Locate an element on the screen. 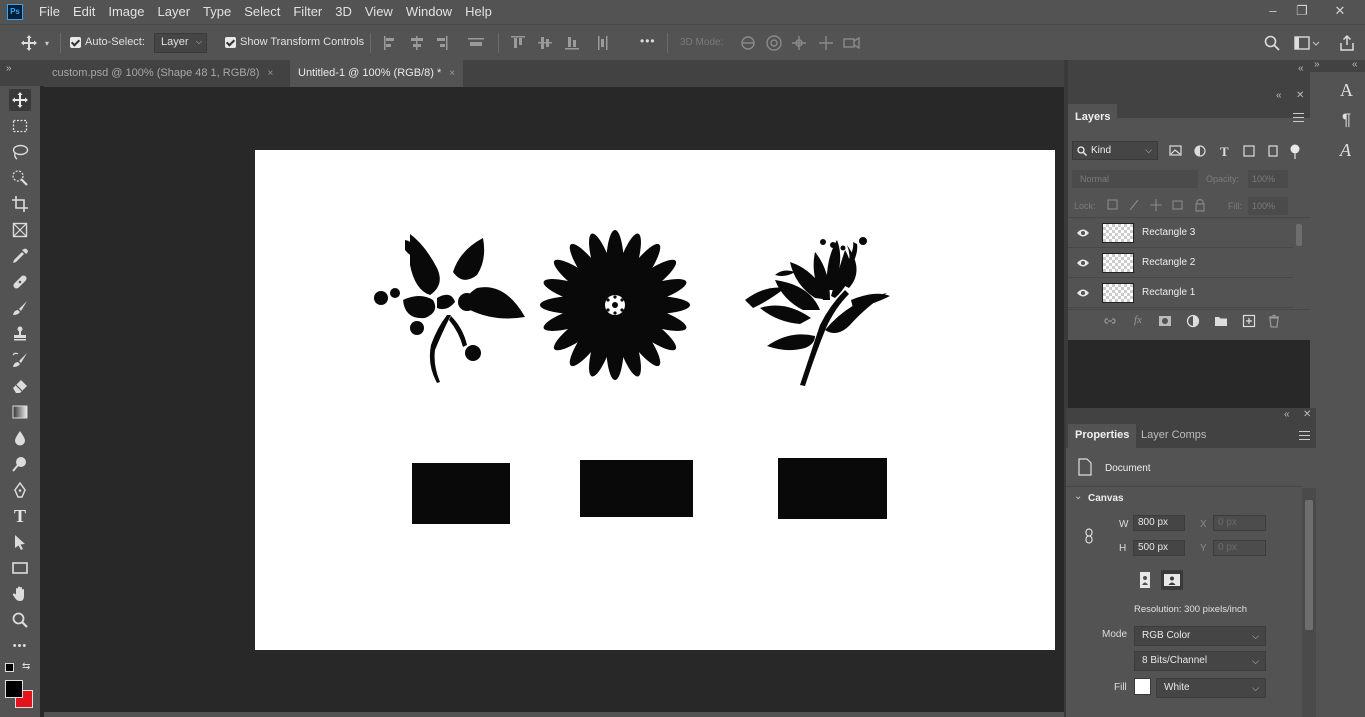 This screenshot has height=717, width=1365. fx-button: fx is located at coordinates (1138, 320).